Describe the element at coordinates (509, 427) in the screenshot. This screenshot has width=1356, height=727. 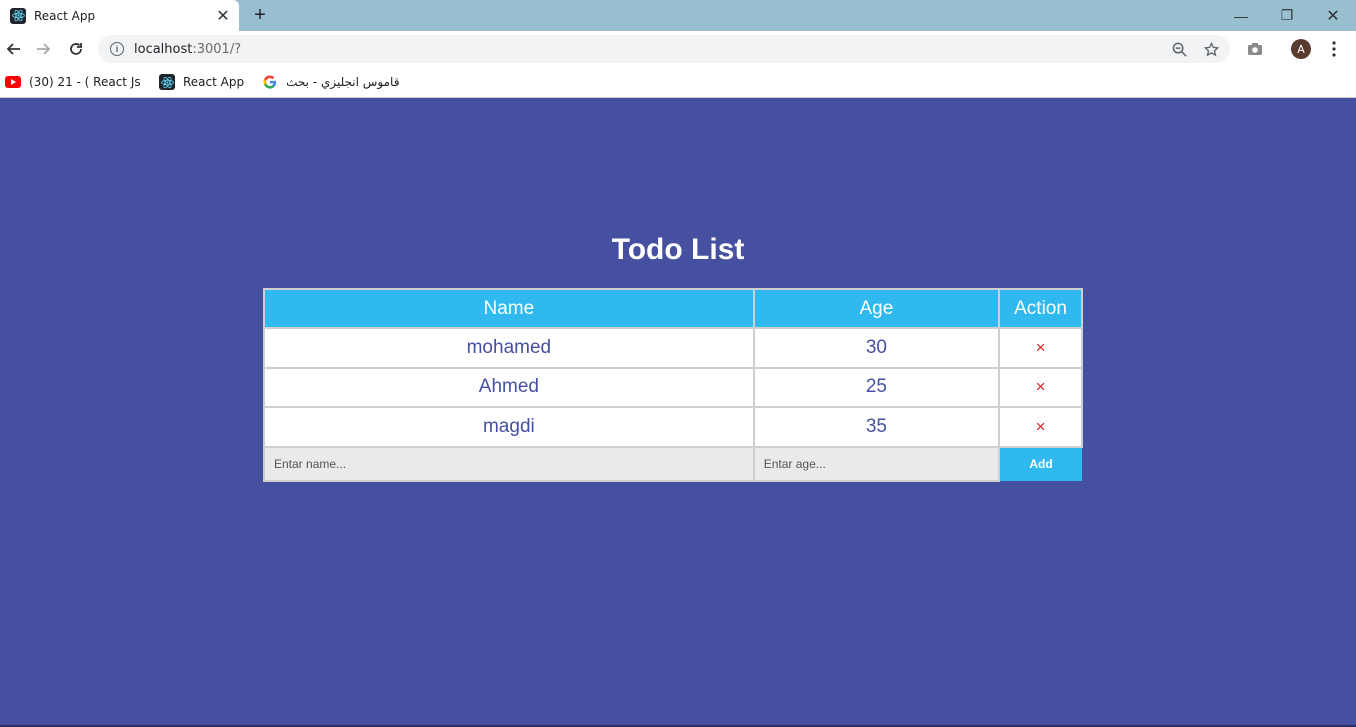
I see `row-name: magdi` at that location.